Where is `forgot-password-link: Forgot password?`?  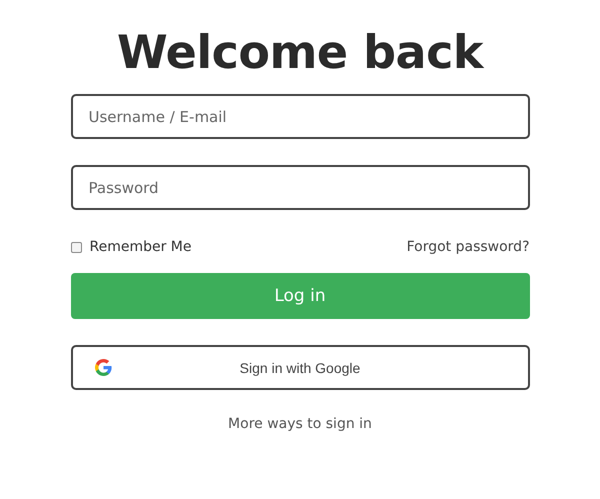 forgot-password-link: Forgot password? is located at coordinates (468, 247).